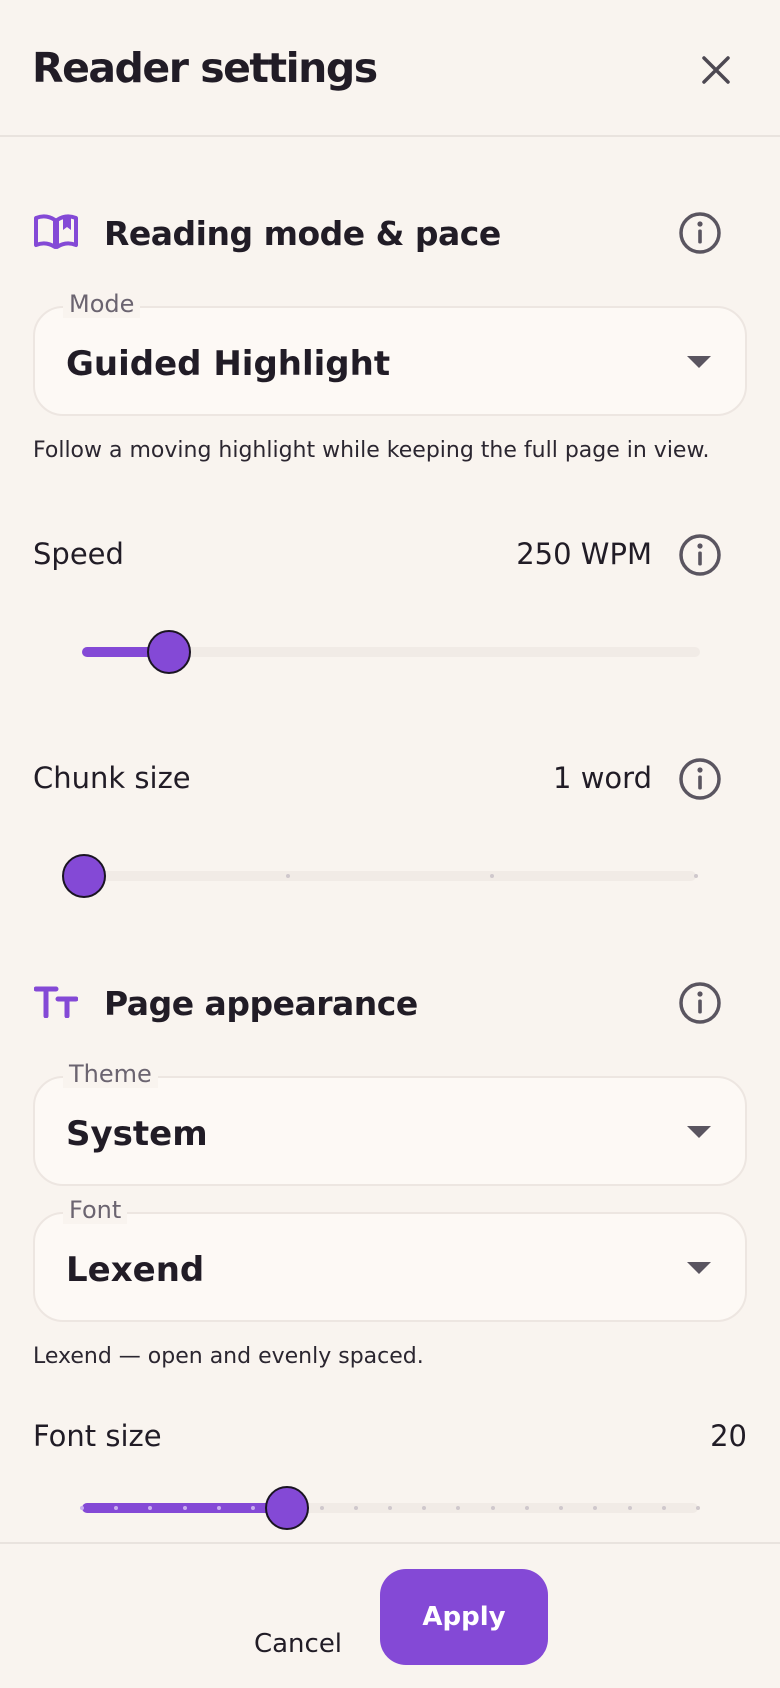 This screenshot has width=780, height=1688. I want to click on mode-select: Mode Guided Highlight, so click(390, 353).